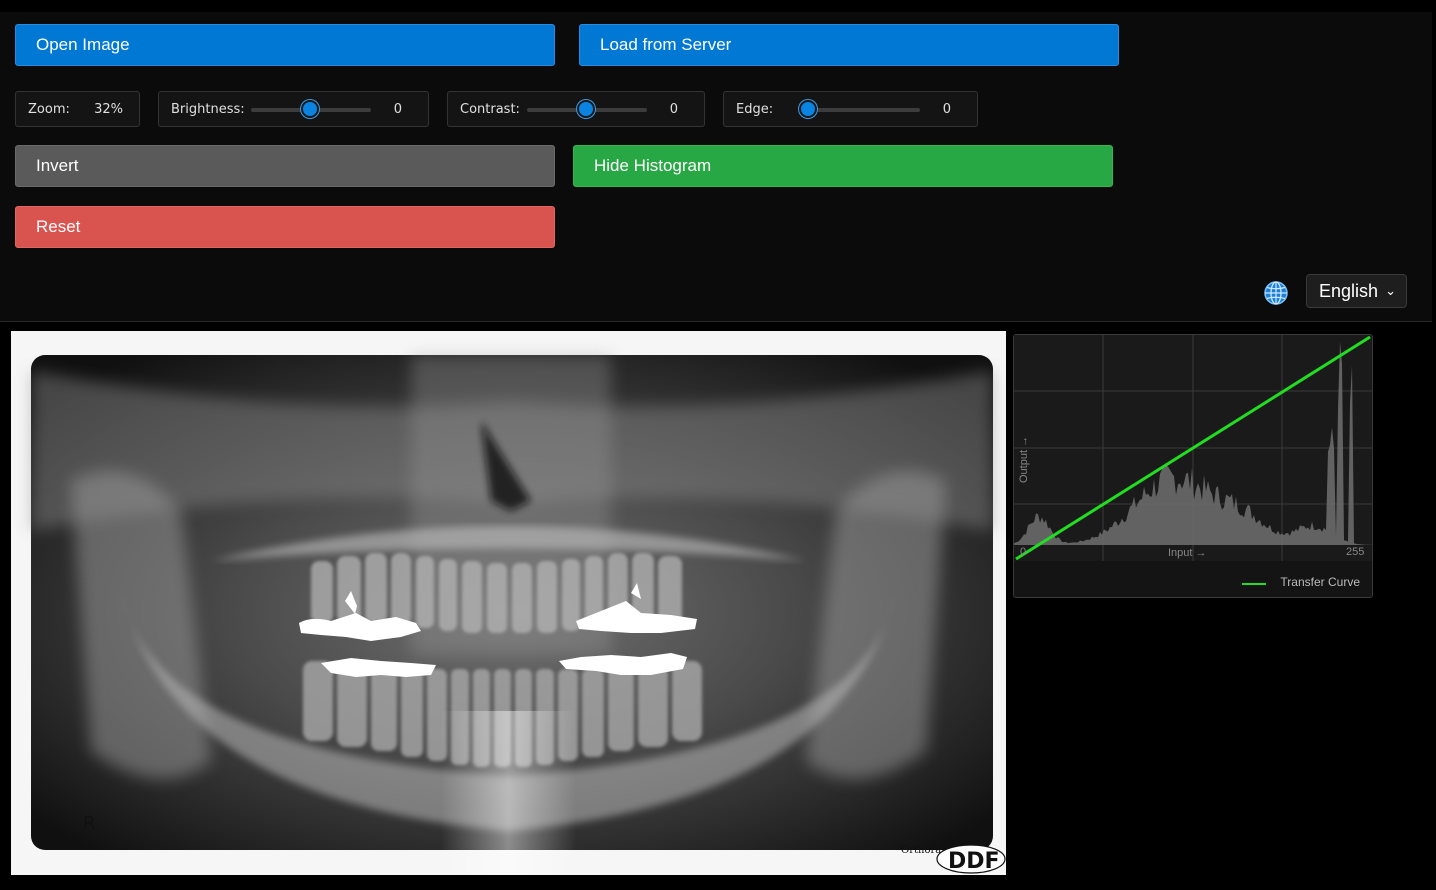 The image size is (1436, 890). What do you see at coordinates (1193, 448) in the screenshot?
I see `histogram-chart: 0 255 Input → Output →` at bounding box center [1193, 448].